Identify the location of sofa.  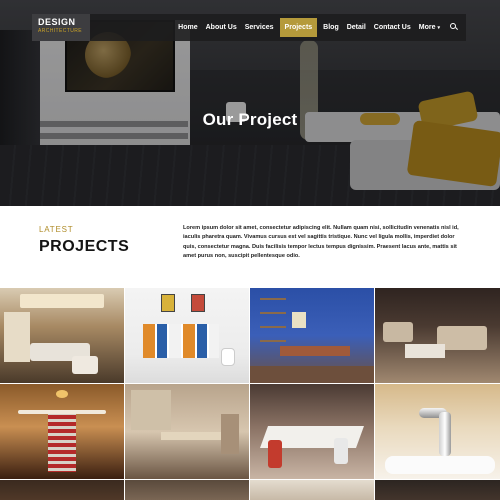
(398, 332).